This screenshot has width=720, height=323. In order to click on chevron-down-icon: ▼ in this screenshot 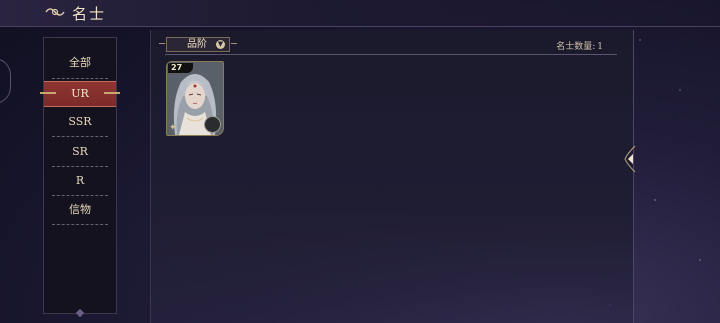, I will do `click(220, 44)`.